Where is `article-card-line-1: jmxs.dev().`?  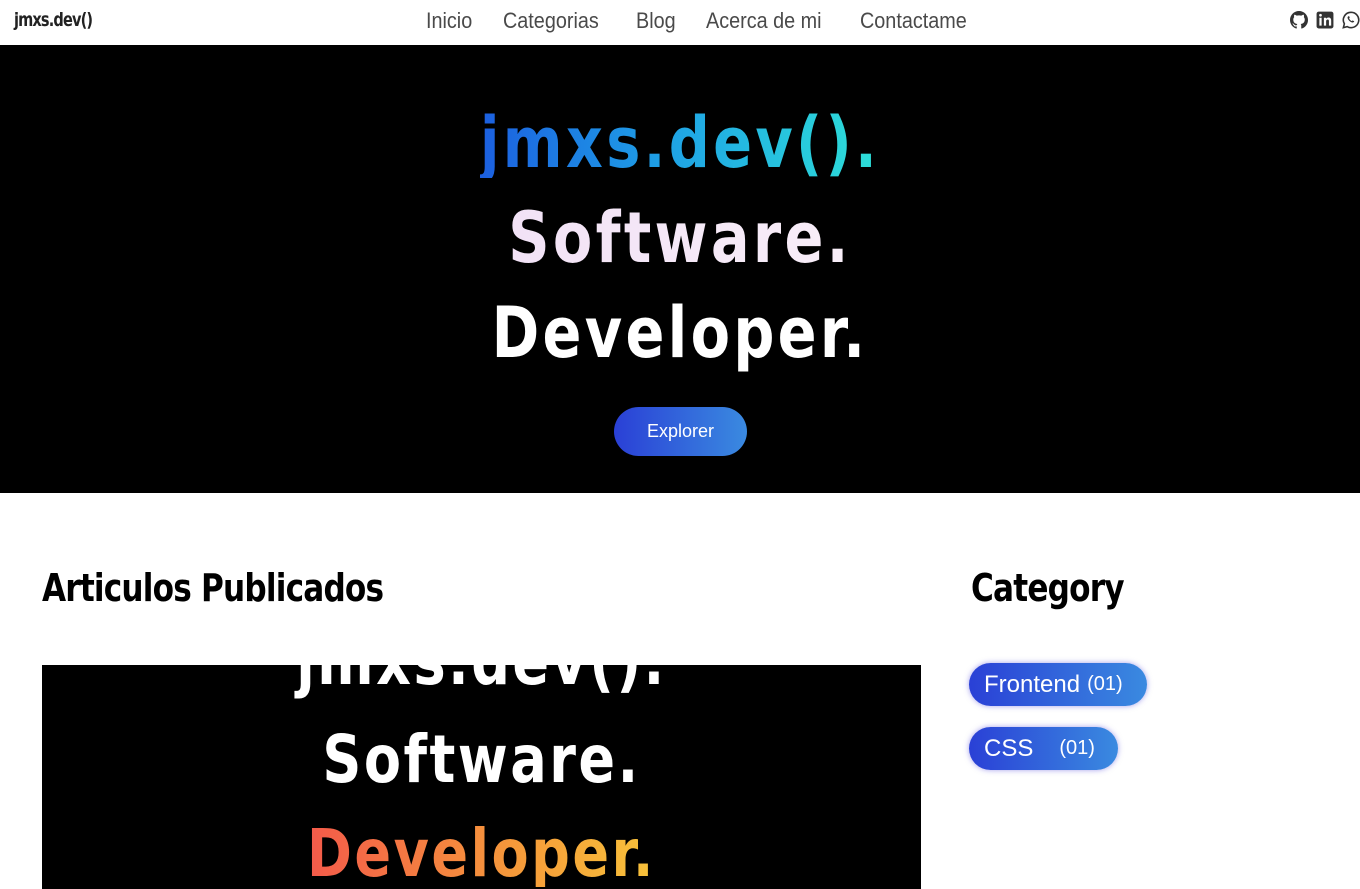 article-card-line-1: jmxs.dev(). is located at coordinates (481, 680).